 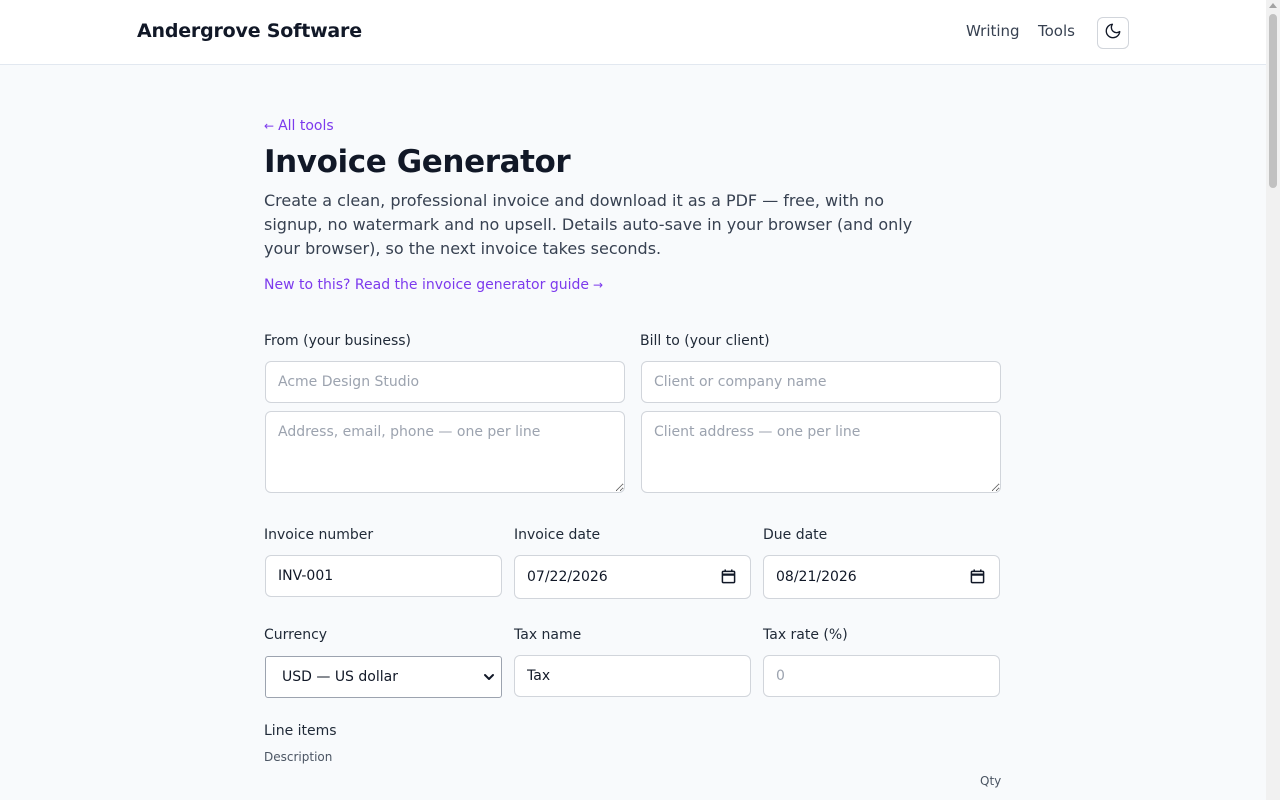 What do you see at coordinates (298, 757) in the screenshot?
I see `description-column-header: Description` at bounding box center [298, 757].